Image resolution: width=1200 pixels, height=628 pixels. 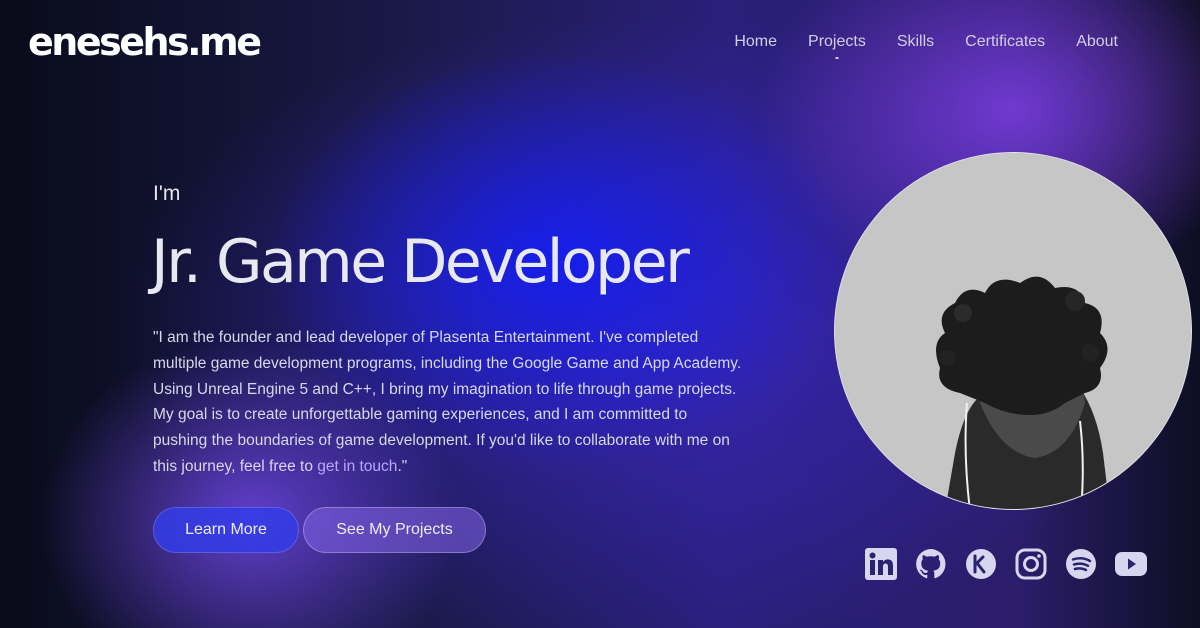 What do you see at coordinates (357, 466) in the screenshot?
I see `get-in-touch-link: get in touch` at bounding box center [357, 466].